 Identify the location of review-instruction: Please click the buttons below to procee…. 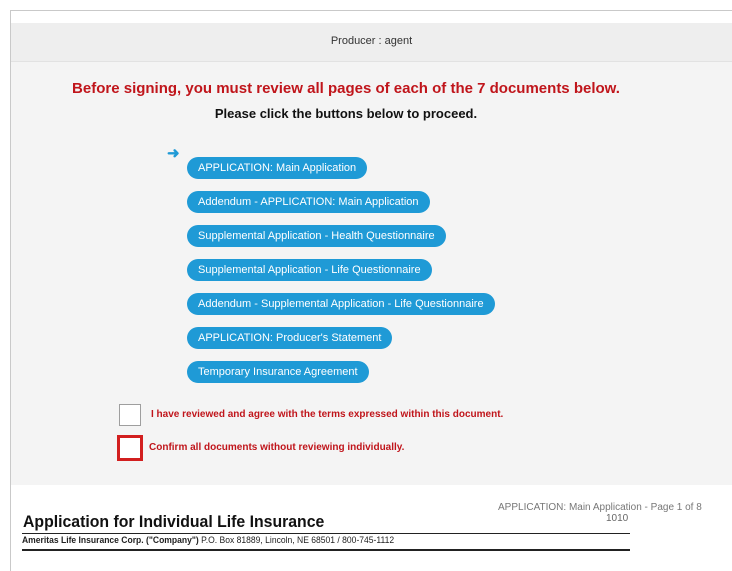
(346, 113).